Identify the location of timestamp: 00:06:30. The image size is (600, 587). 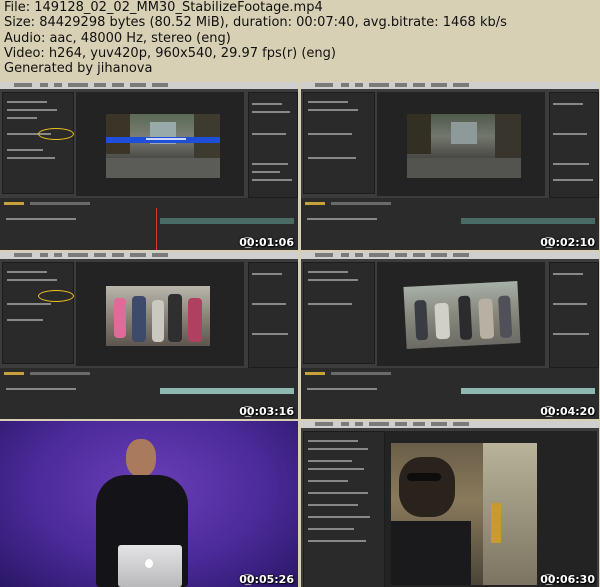
(567, 579).